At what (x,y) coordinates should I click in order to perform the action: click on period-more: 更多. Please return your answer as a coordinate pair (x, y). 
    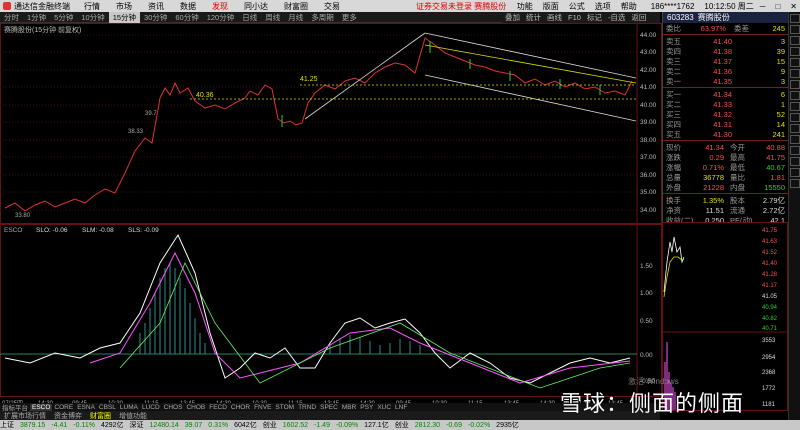
    Looking at the image, I should click on (349, 17).